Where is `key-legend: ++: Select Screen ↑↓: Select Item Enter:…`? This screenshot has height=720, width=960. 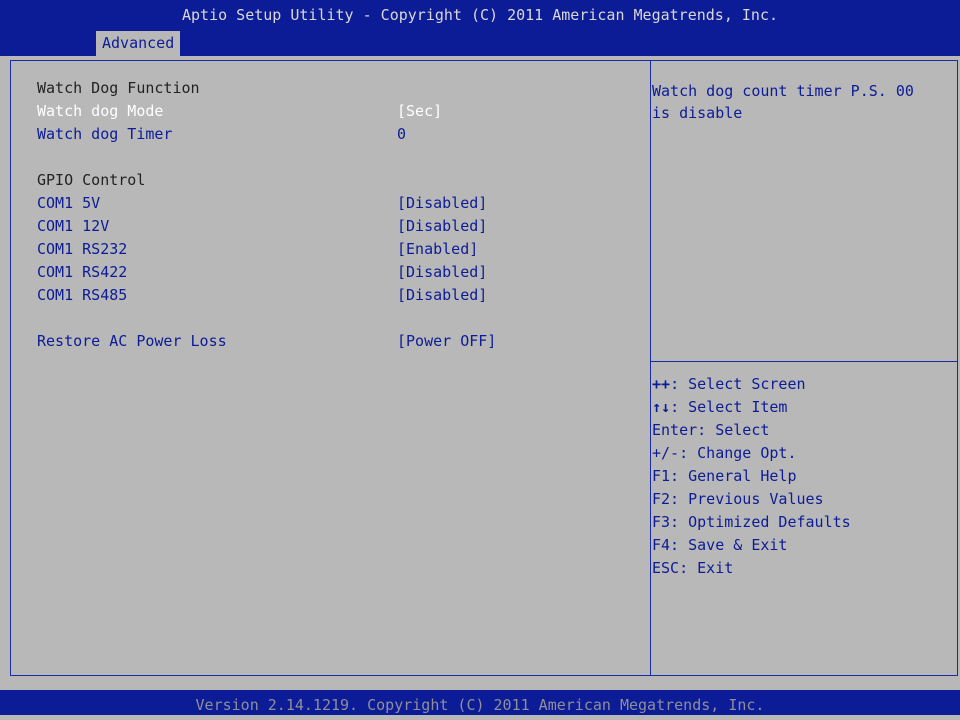
key-legend: ++: Select Screen ↑↓: Select Item Enter:… is located at coordinates (802, 476).